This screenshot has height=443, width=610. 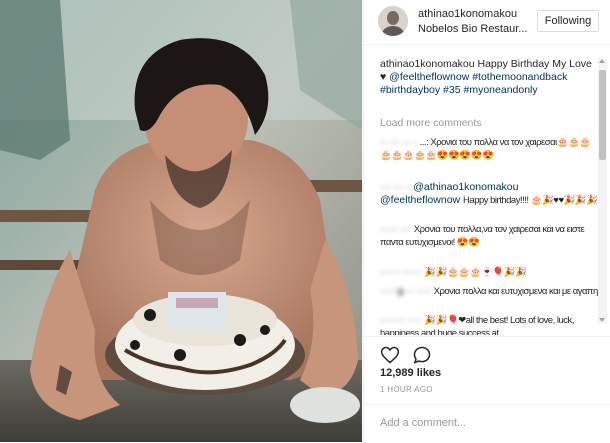 What do you see at coordinates (602, 320) in the screenshot?
I see `scroll-down-icon` at bounding box center [602, 320].